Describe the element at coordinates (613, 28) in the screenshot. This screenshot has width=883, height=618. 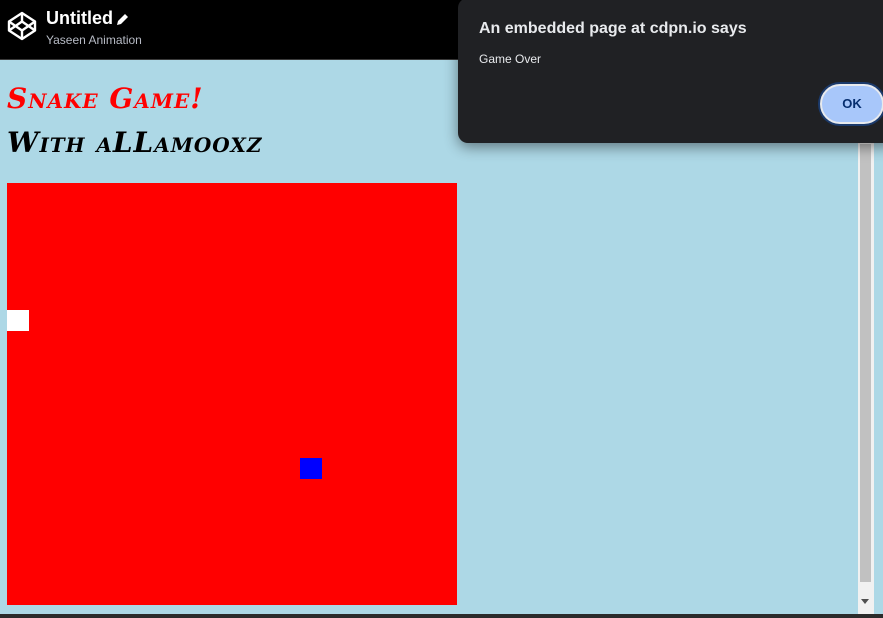
I see `dialog-title: An embedded page at cdpn.io says` at that location.